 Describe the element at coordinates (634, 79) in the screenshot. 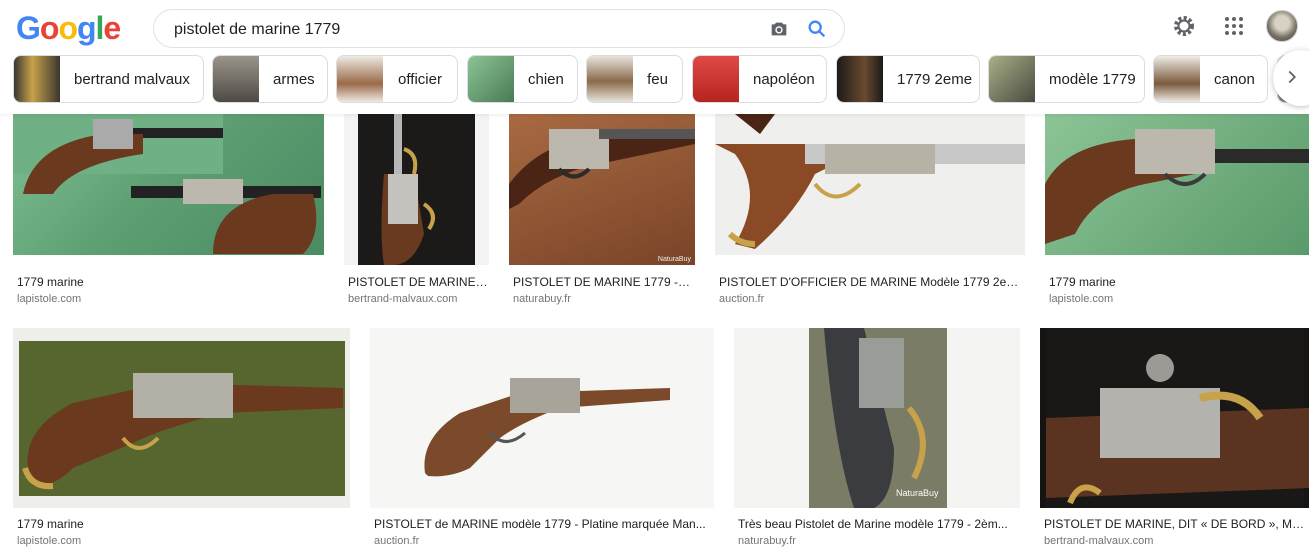

I see `chip-feu: feu` at that location.